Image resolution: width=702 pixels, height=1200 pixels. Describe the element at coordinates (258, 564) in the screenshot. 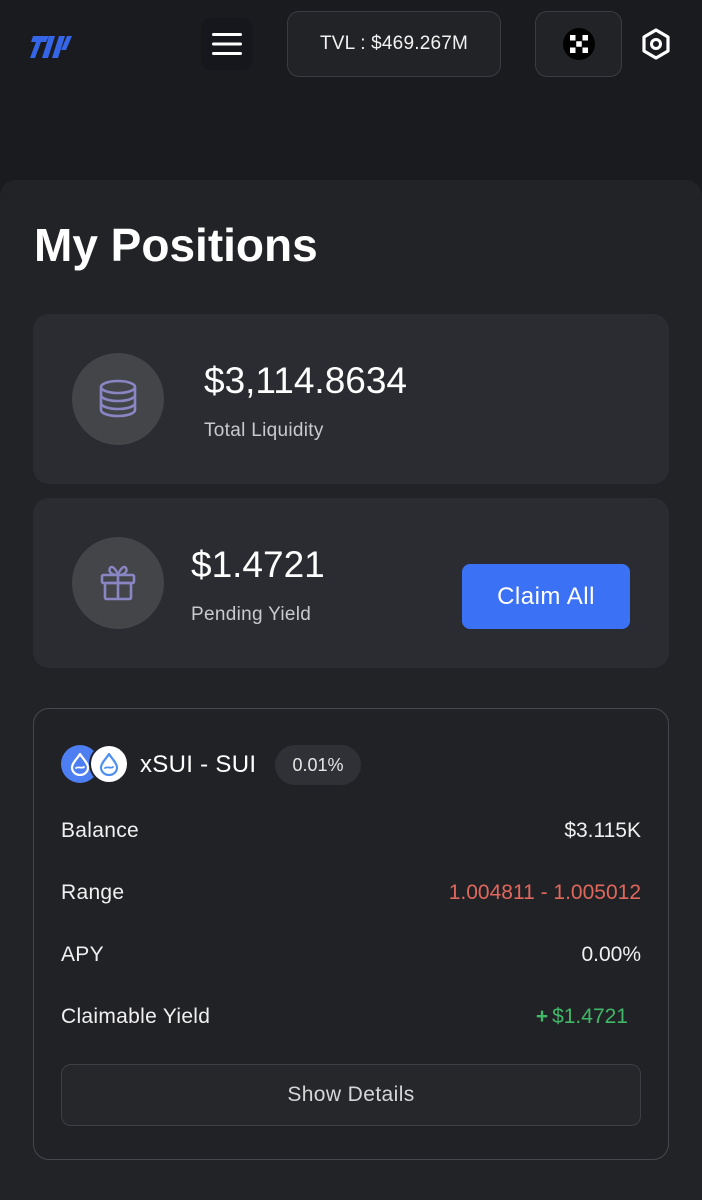

I see `pending-yield-value: $1.4721` at that location.